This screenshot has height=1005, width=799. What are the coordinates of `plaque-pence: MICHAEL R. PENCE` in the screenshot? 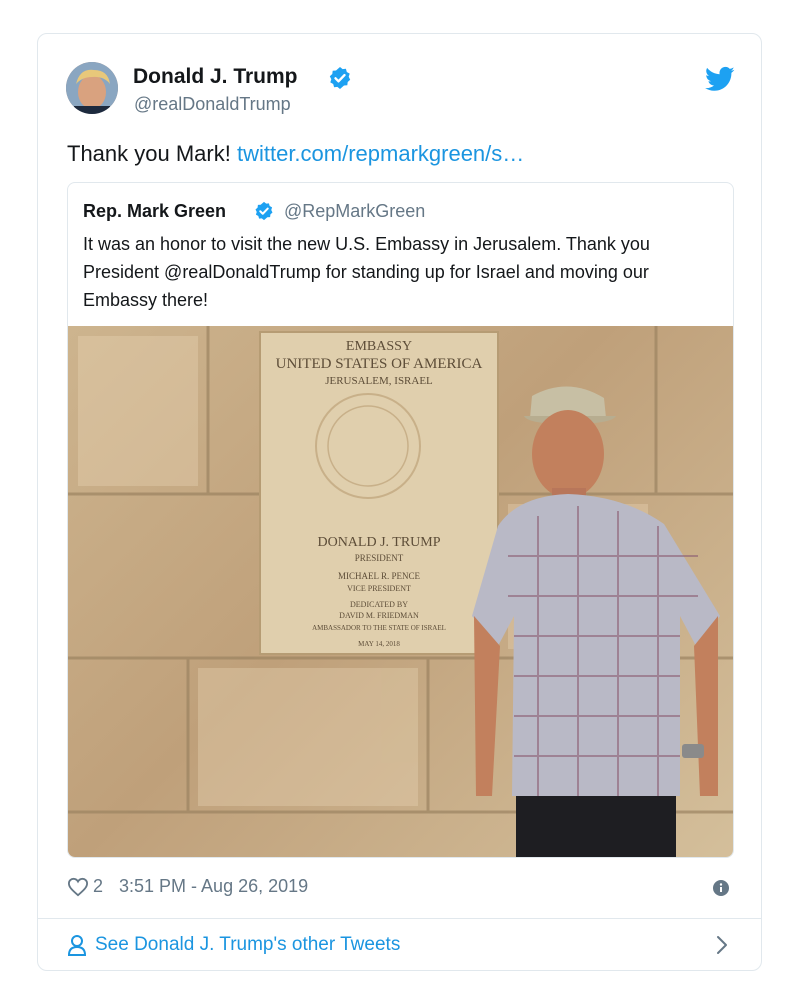 It's located at (379, 576).